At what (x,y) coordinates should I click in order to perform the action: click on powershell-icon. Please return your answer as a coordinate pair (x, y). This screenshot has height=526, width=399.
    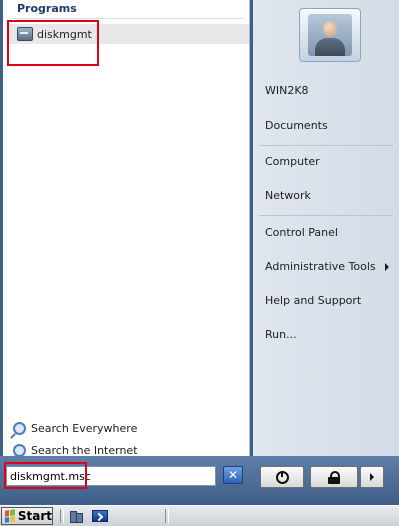
    Looking at the image, I should click on (100, 516).